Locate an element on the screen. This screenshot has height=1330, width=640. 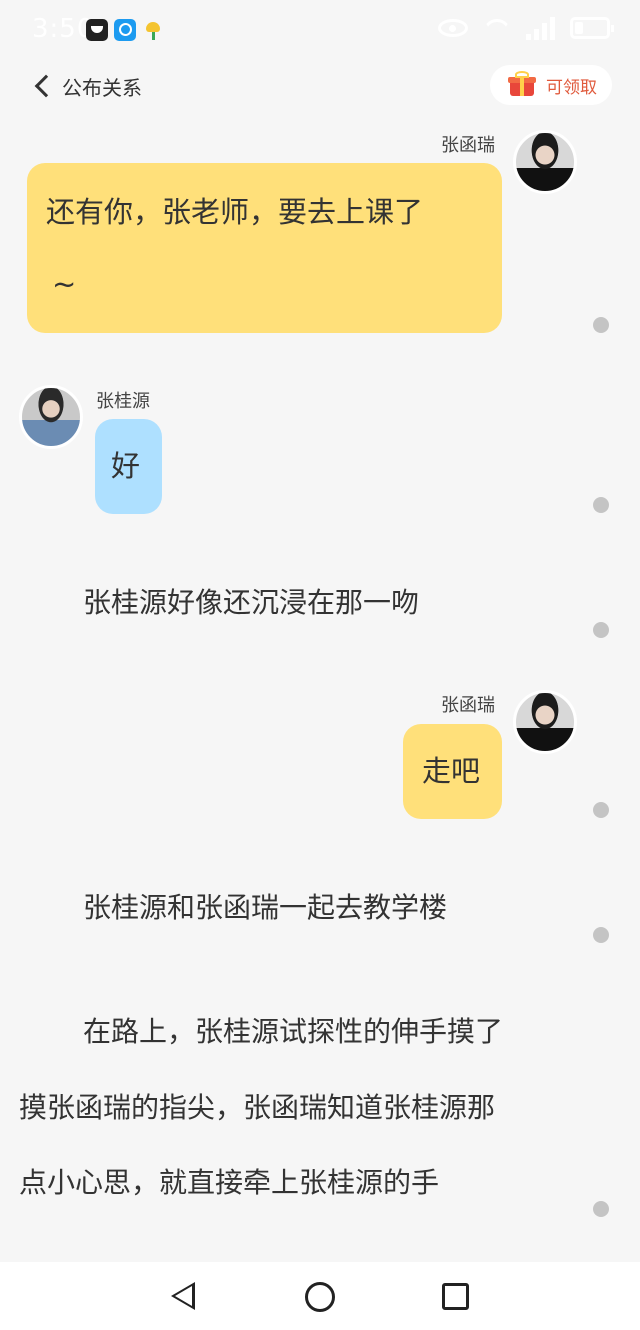
chat-bubble-text: 还有你，张老师，要去上课了 is located at coordinates (235, 212).